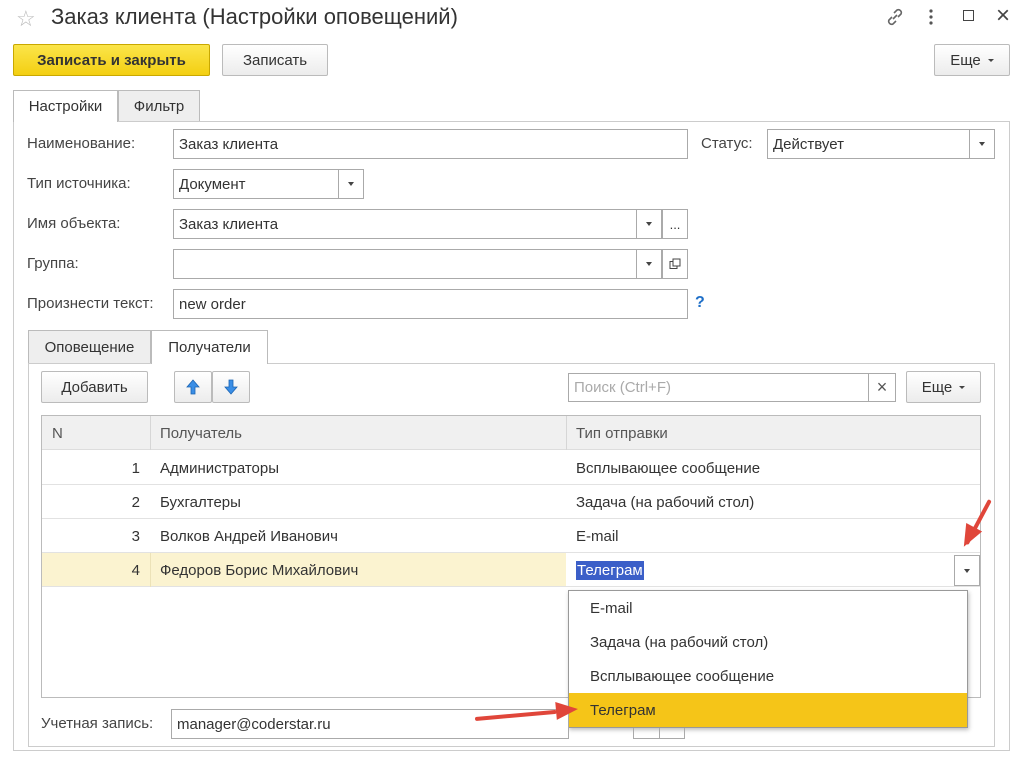 The height and width of the screenshot is (759, 1022). Describe the element at coordinates (668, 468) in the screenshot. I see `row-send-type: Всплывающее сообщение` at that location.